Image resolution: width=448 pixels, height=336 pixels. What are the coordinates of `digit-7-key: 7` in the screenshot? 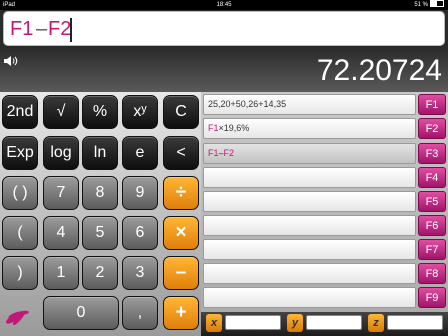 It's located at (61, 193).